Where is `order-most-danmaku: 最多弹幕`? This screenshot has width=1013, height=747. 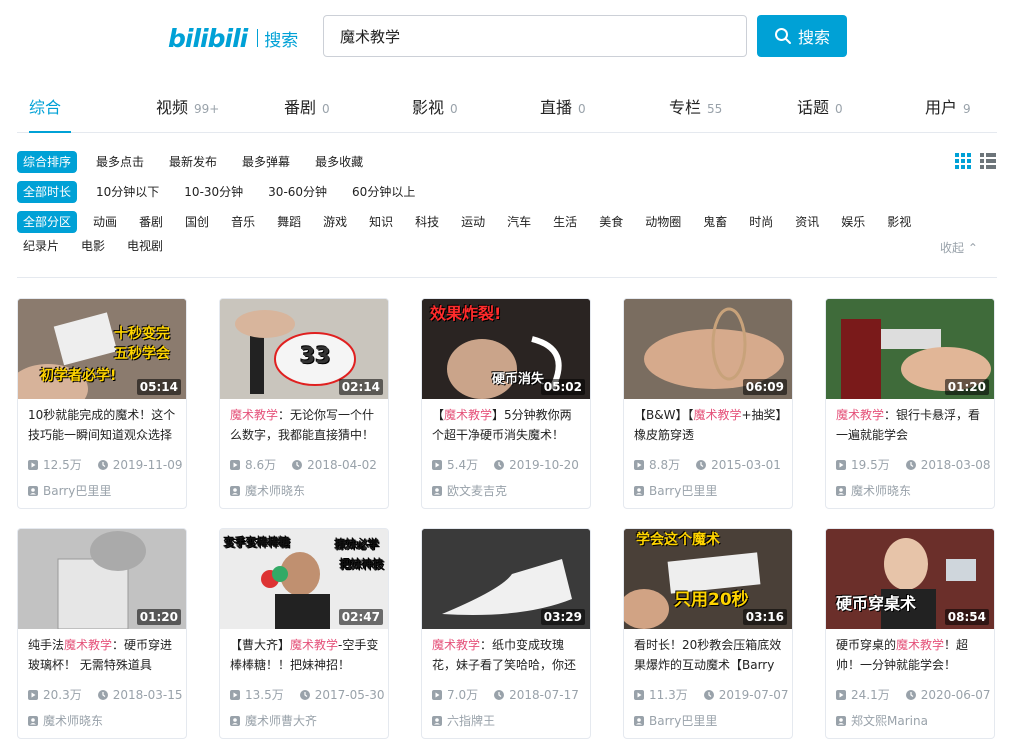 order-most-danmaku: 最多弹幕 is located at coordinates (266, 162).